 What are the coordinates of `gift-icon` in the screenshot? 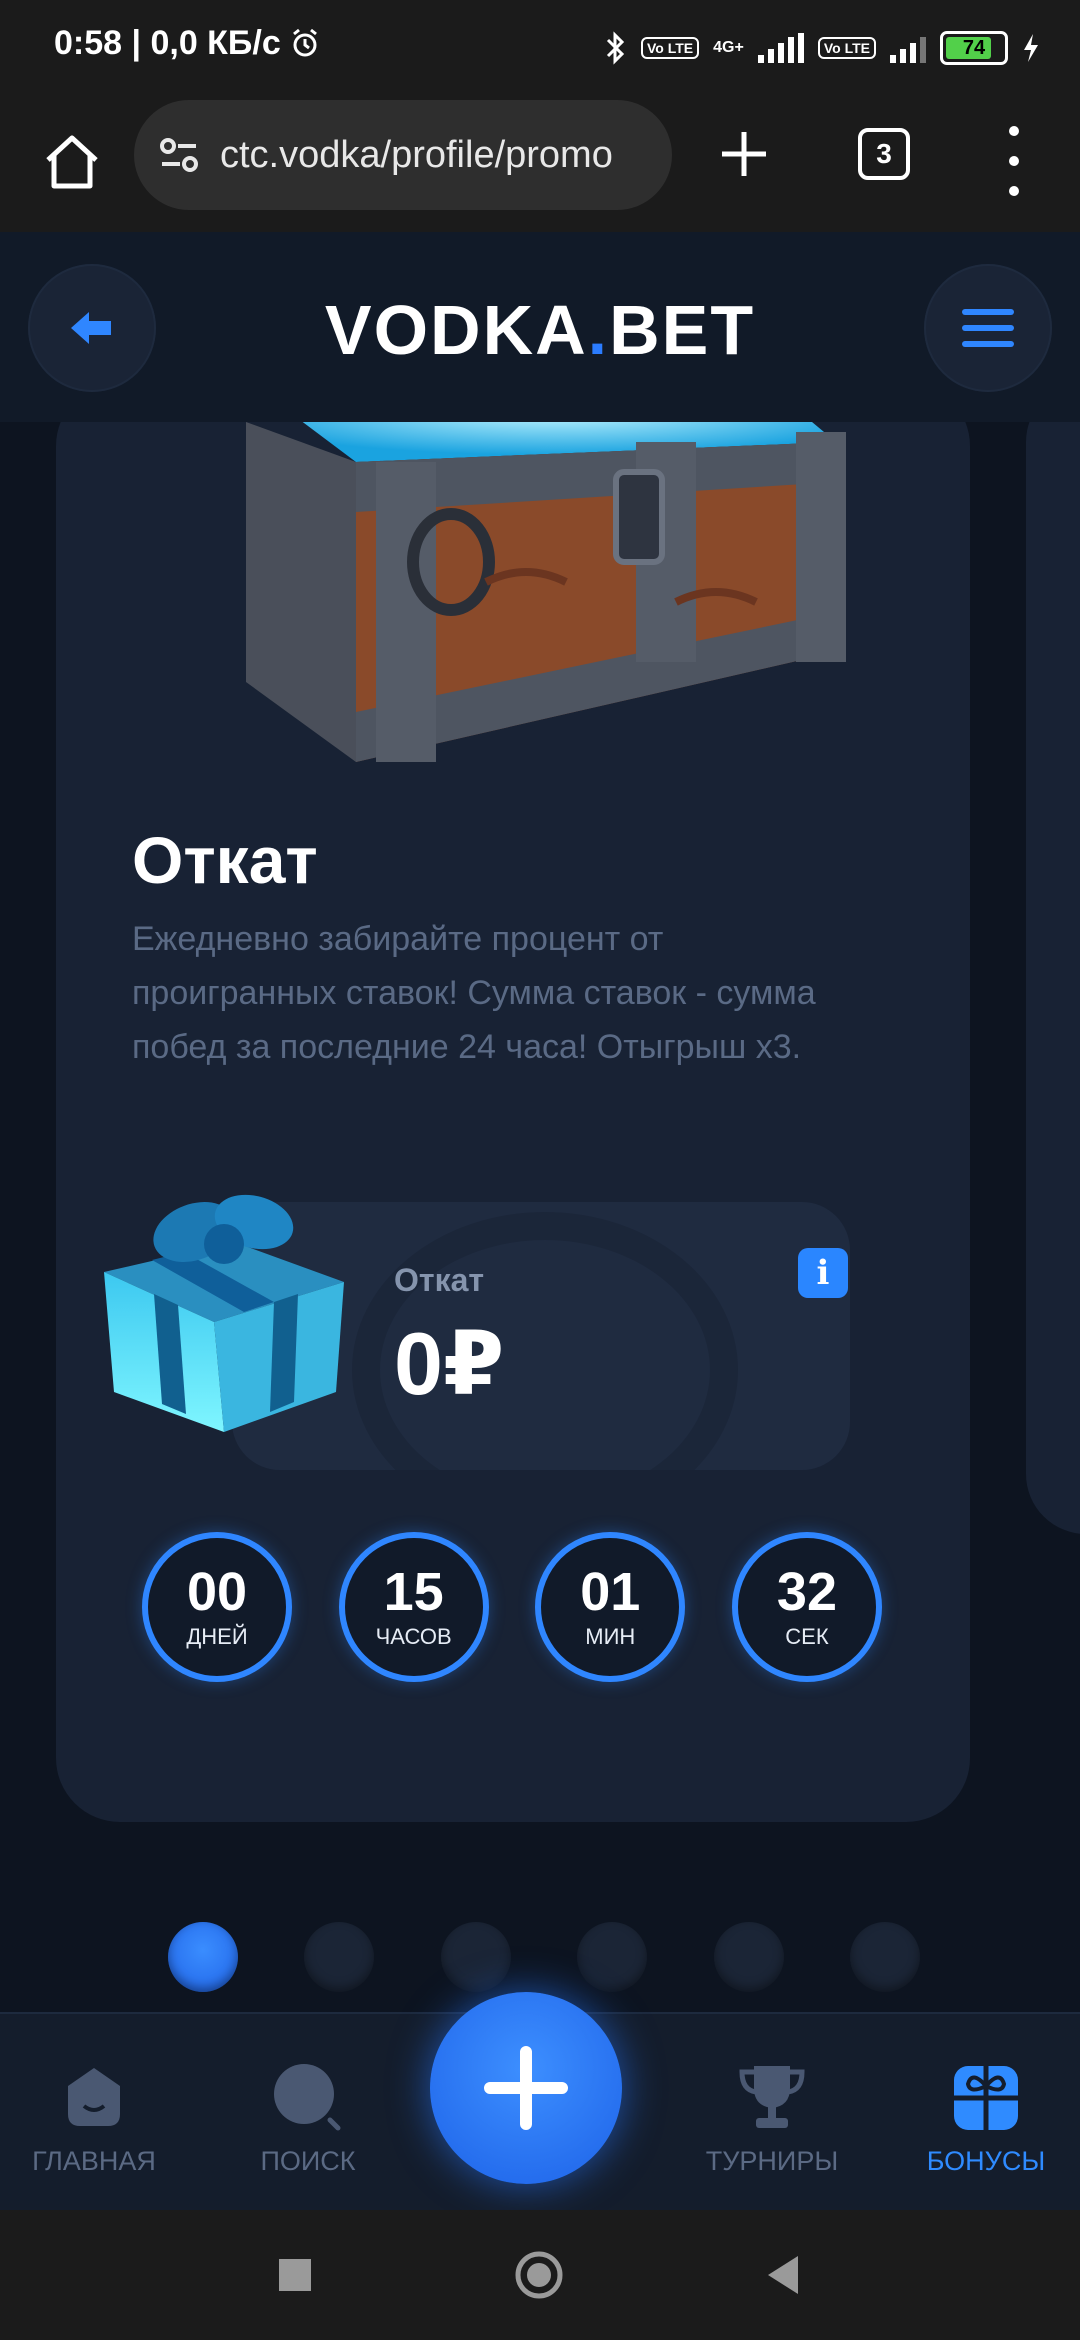 It's located at (986, 2098).